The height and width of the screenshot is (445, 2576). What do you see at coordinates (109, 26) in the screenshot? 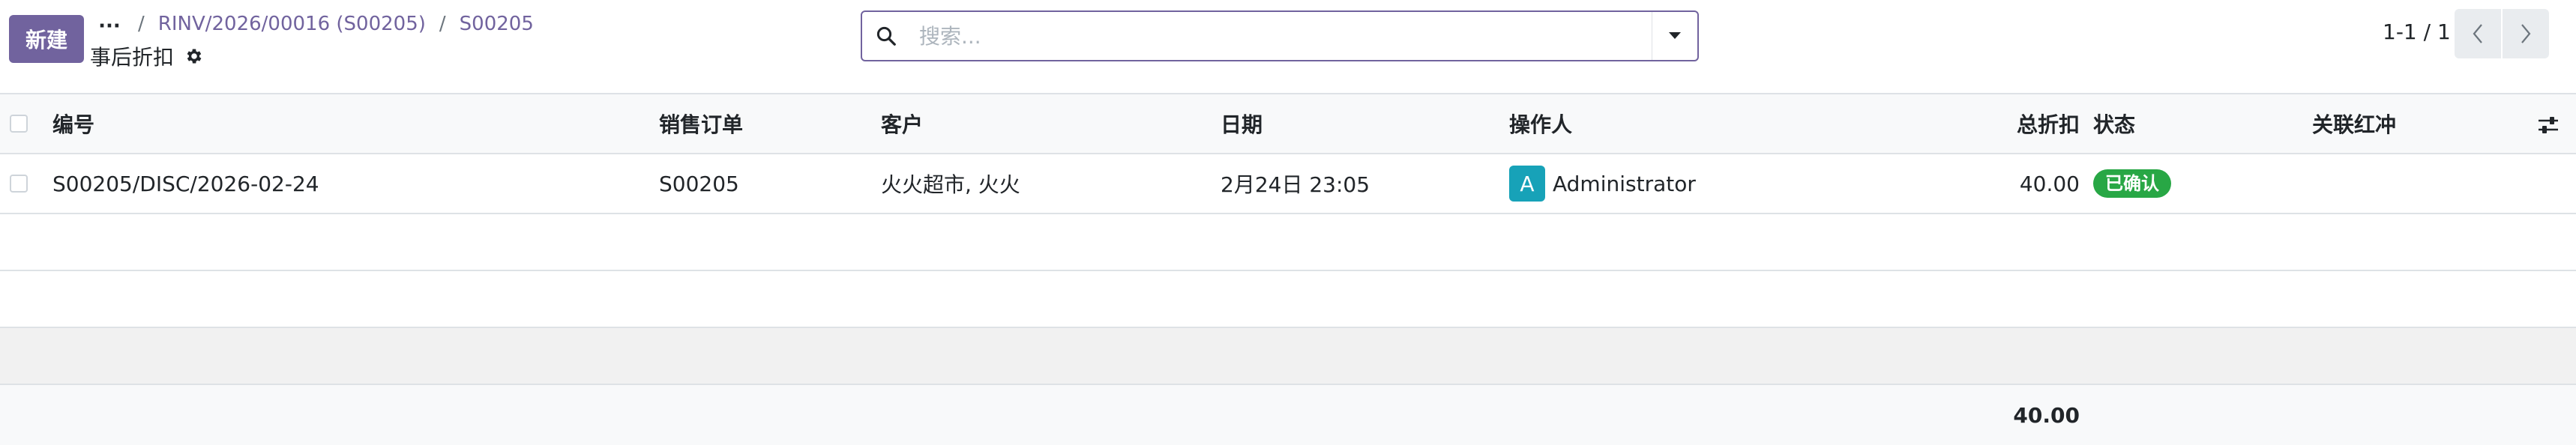
I see `more-actions-button: ···` at bounding box center [109, 26].